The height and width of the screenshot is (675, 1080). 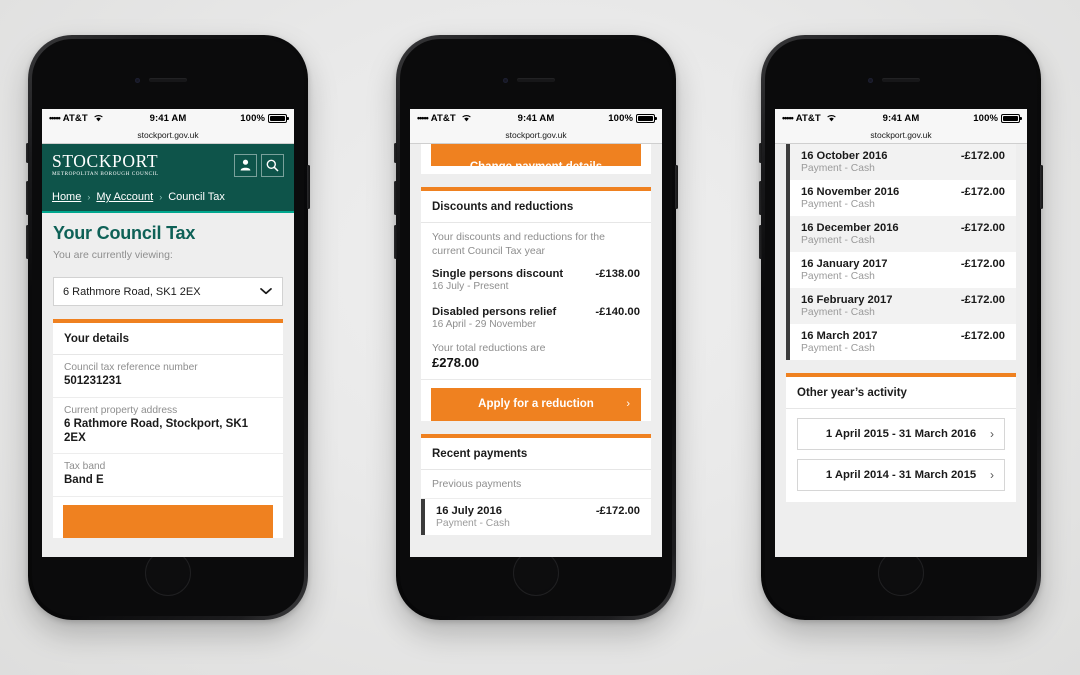 What do you see at coordinates (850, 198) in the screenshot?
I see `payment-info: 16 November 2016 Payment - Cash` at bounding box center [850, 198].